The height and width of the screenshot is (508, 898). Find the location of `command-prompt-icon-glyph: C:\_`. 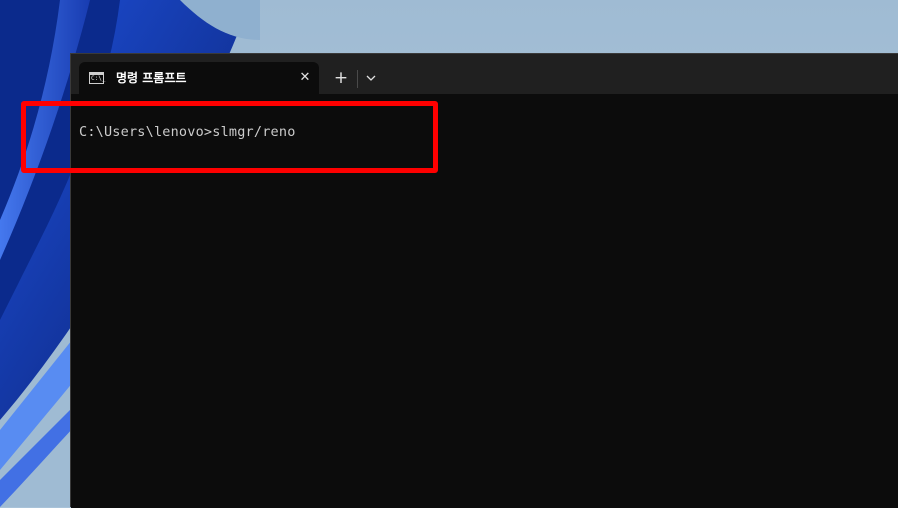

command-prompt-icon-glyph: C:\_ is located at coordinates (98, 78).